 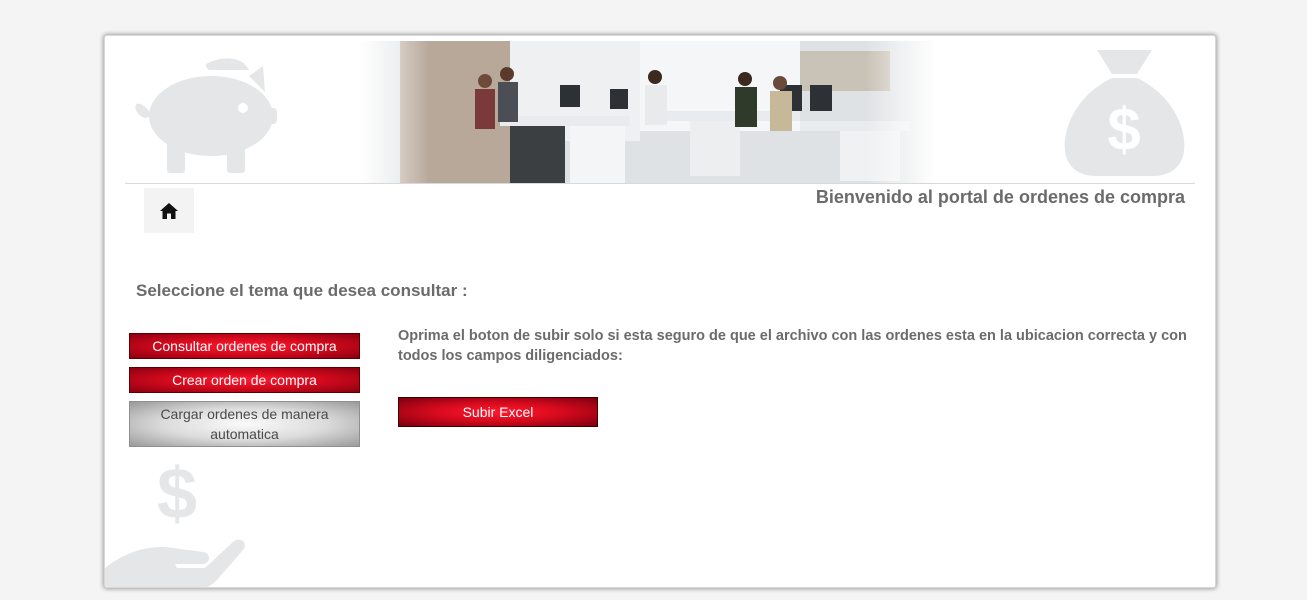 What do you see at coordinates (647, 112) in the screenshot?
I see `office-photo` at bounding box center [647, 112].